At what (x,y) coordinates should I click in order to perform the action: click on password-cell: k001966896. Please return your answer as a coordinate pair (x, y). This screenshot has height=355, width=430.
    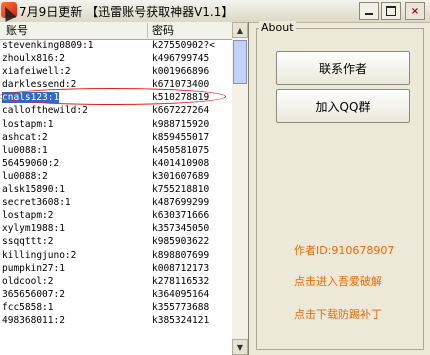
    Looking at the image, I should click on (181, 72).